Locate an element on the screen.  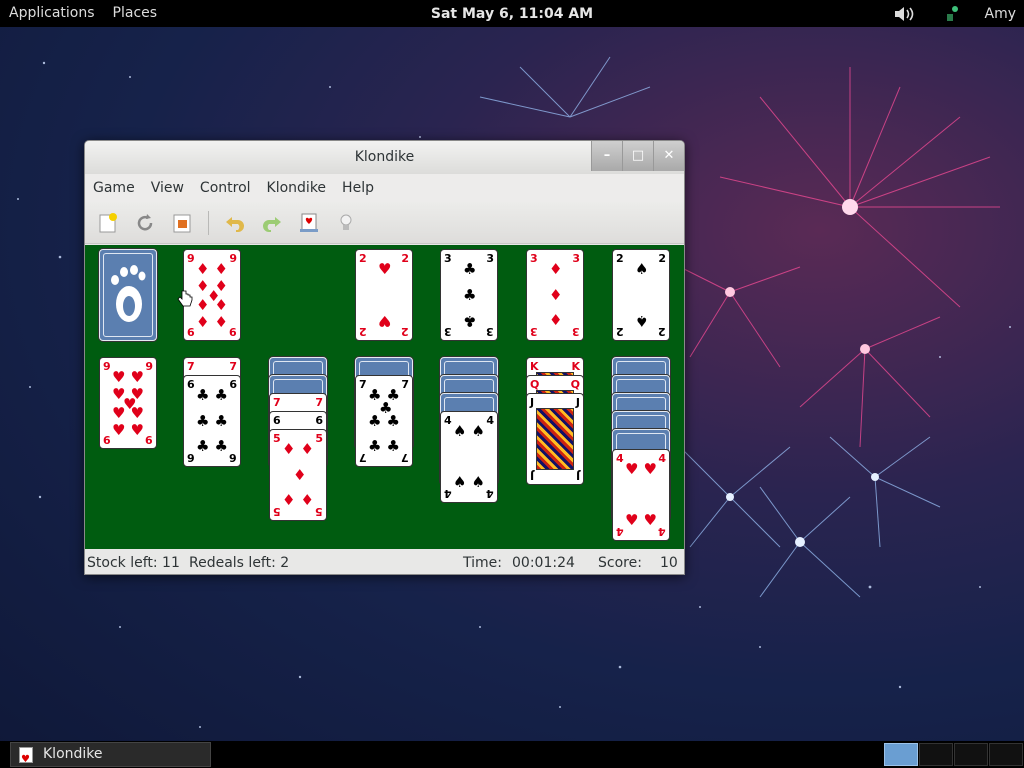
new-game-icon is located at coordinates (108, 223).